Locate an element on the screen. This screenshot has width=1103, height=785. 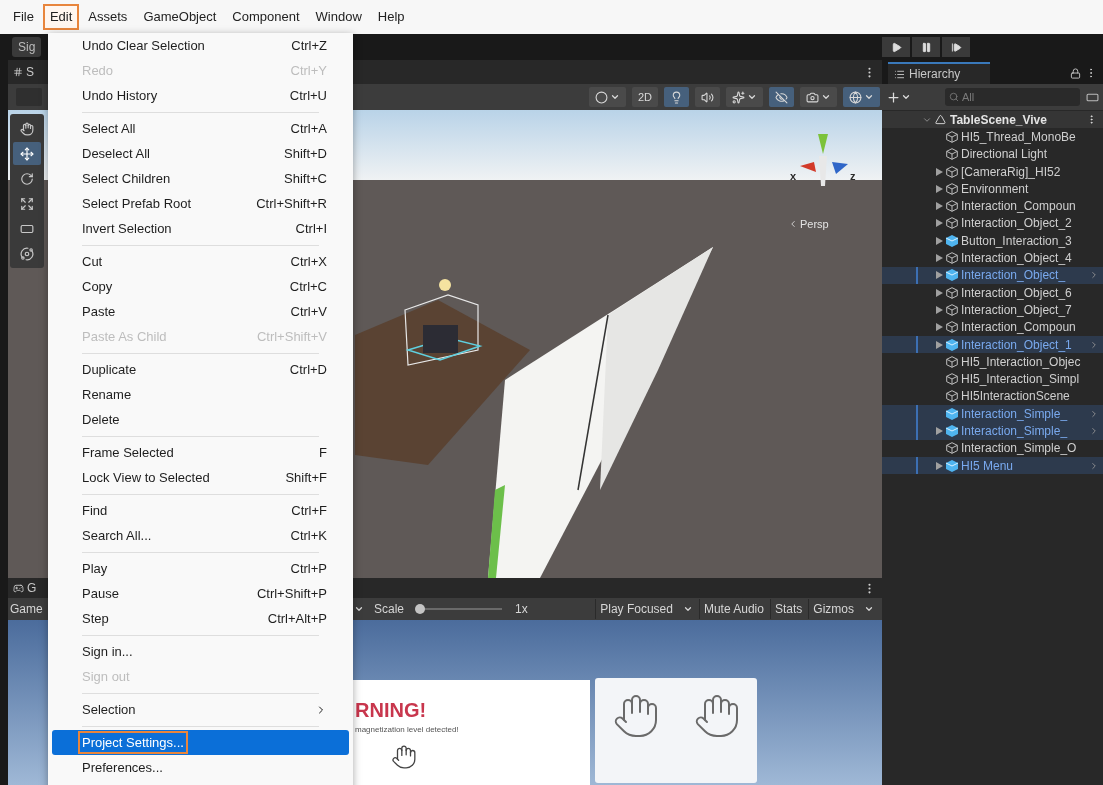
menu-bar-item: Edit is located at coordinates (61, 17).